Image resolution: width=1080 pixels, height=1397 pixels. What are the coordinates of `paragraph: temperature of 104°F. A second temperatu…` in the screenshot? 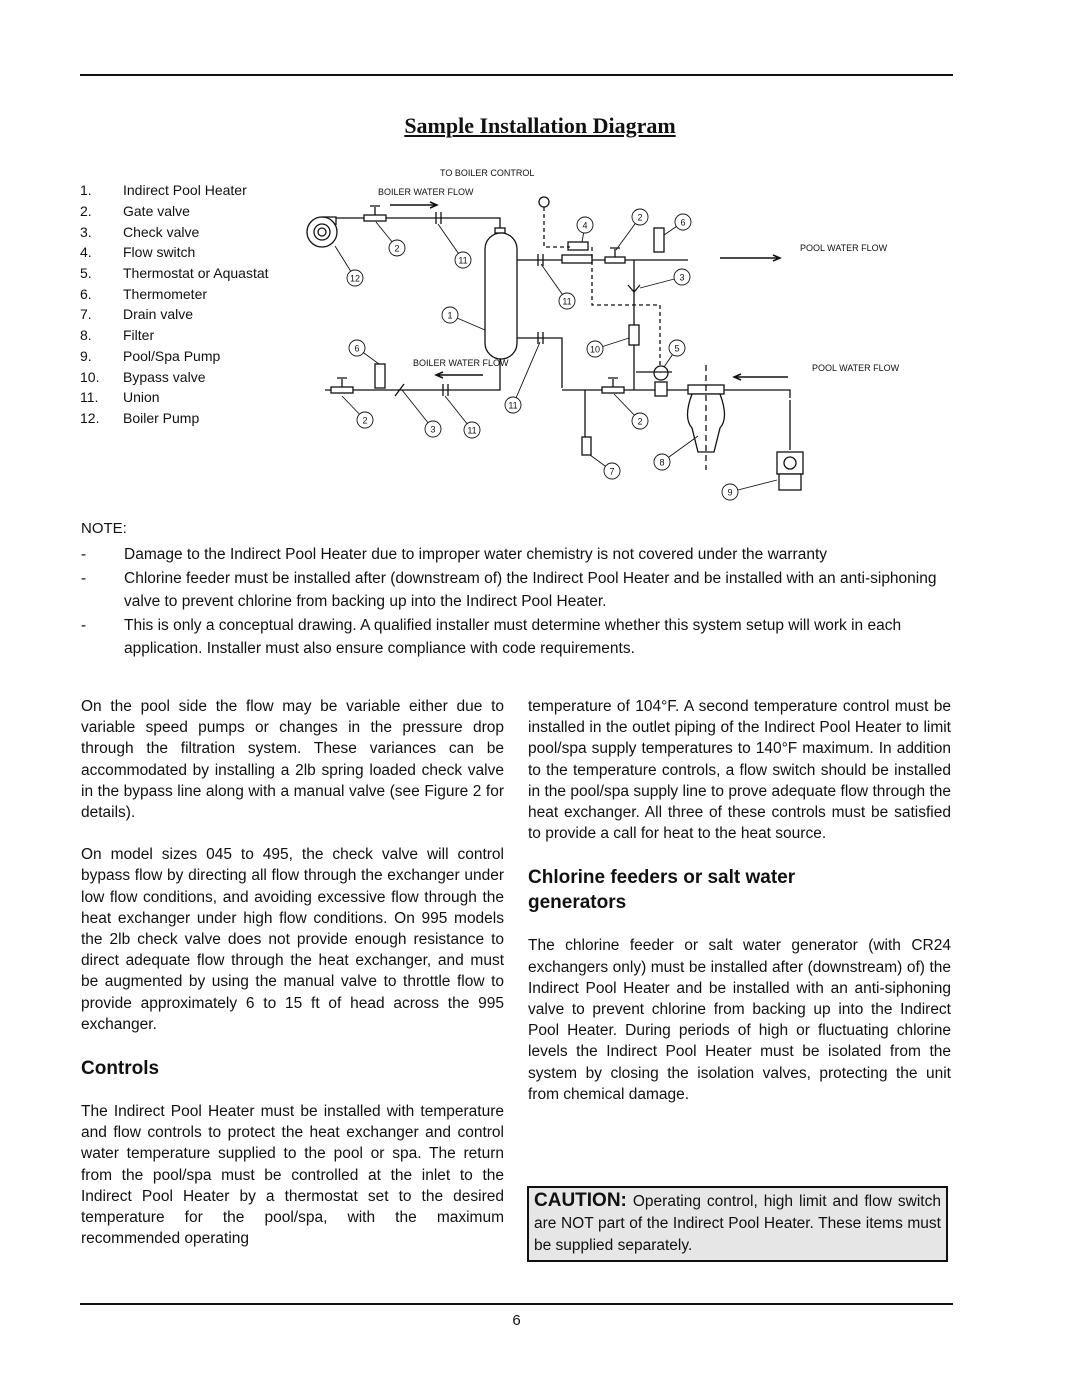 It's located at (739, 770).